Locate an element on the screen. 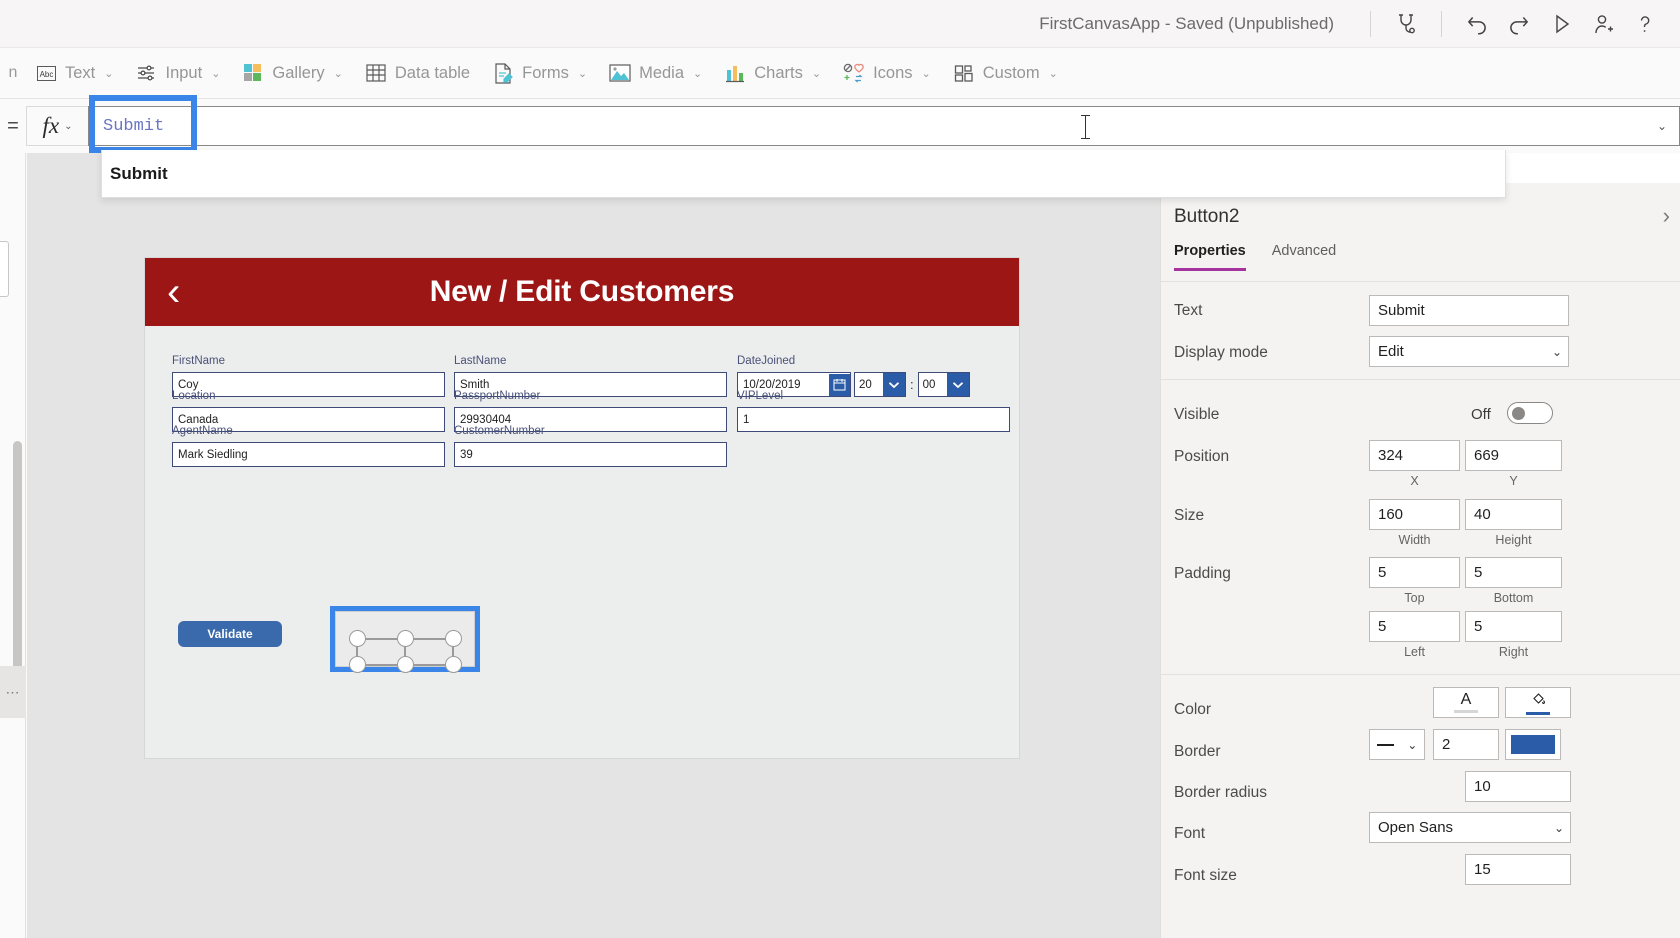  fx-function-button: fx ⌄ is located at coordinates (57, 126).